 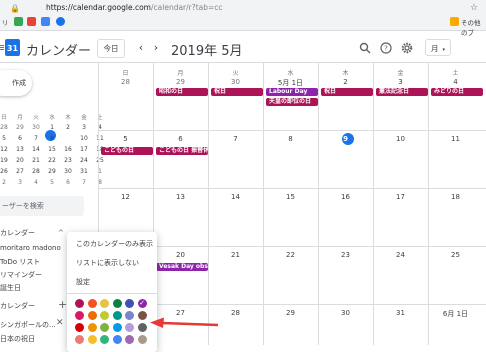 What do you see at coordinates (83, 282) in the screenshot?
I see `menu-item-settings: 設定` at bounding box center [83, 282].